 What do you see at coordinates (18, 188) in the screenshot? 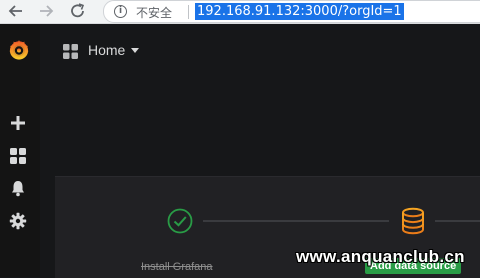
I see `bell-icon` at bounding box center [18, 188].